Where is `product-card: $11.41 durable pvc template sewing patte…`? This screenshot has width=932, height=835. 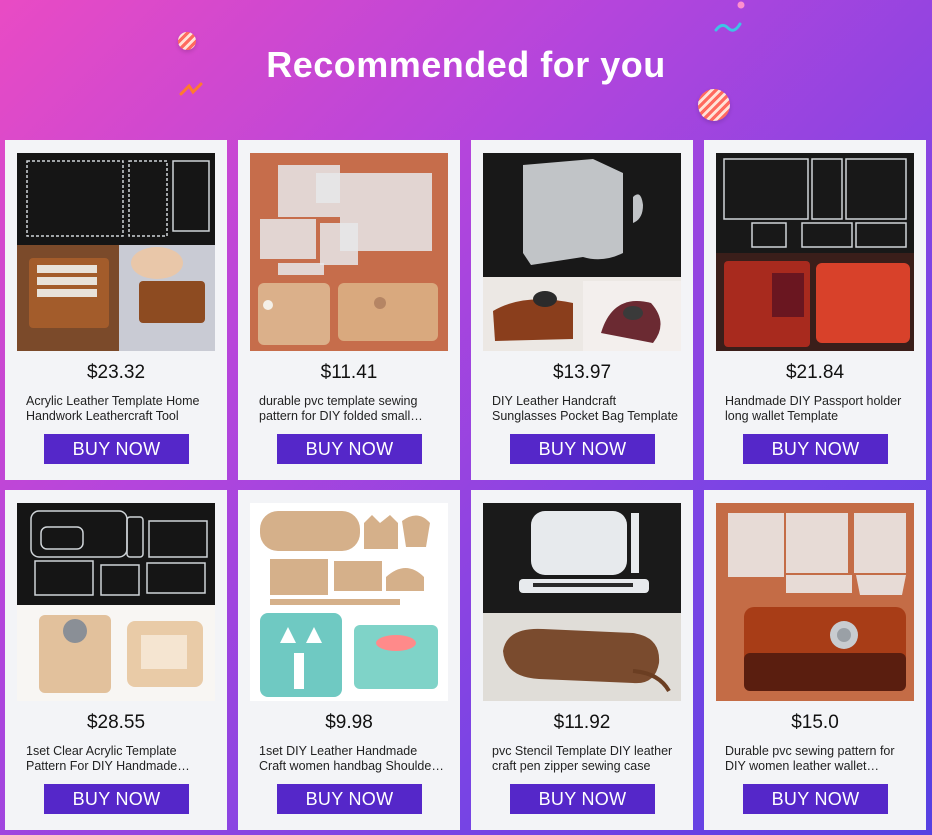
product-card: $11.41 durable pvc template sewing patte… is located at coordinates (349, 310).